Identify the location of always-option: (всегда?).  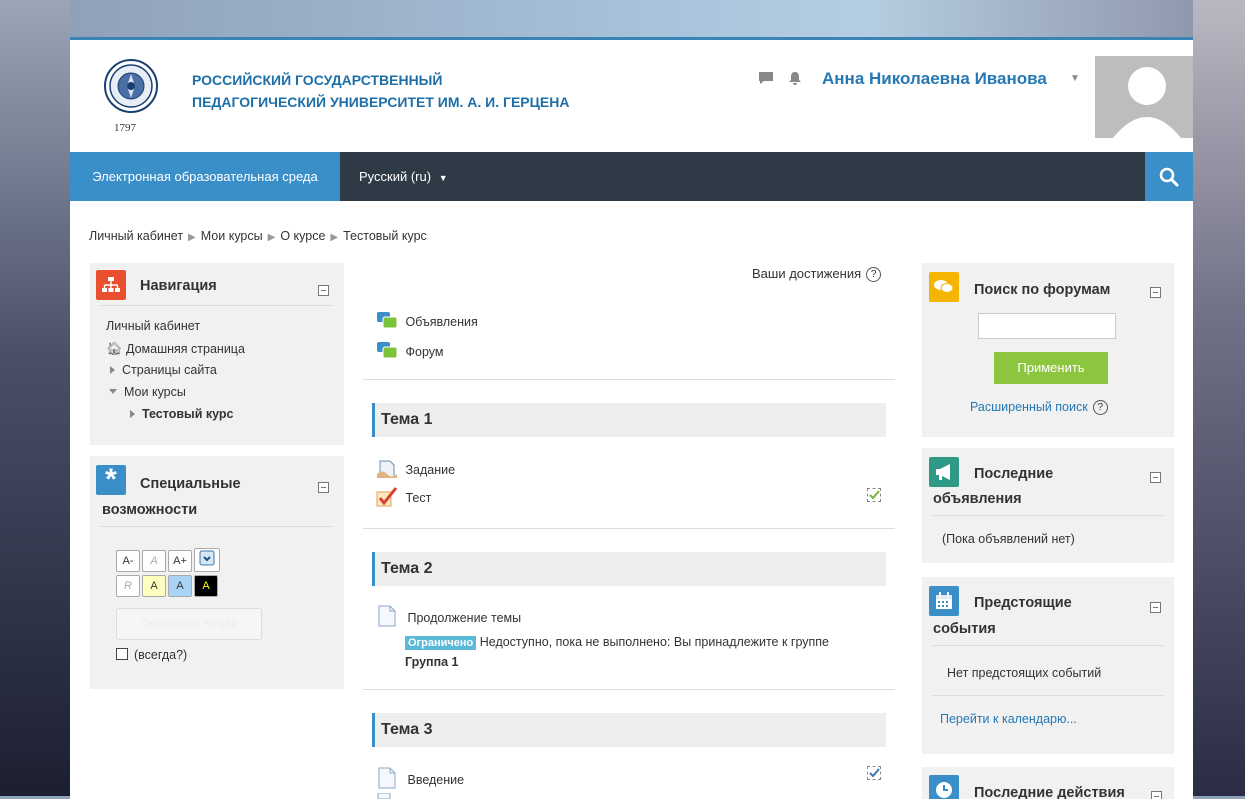
(151, 655).